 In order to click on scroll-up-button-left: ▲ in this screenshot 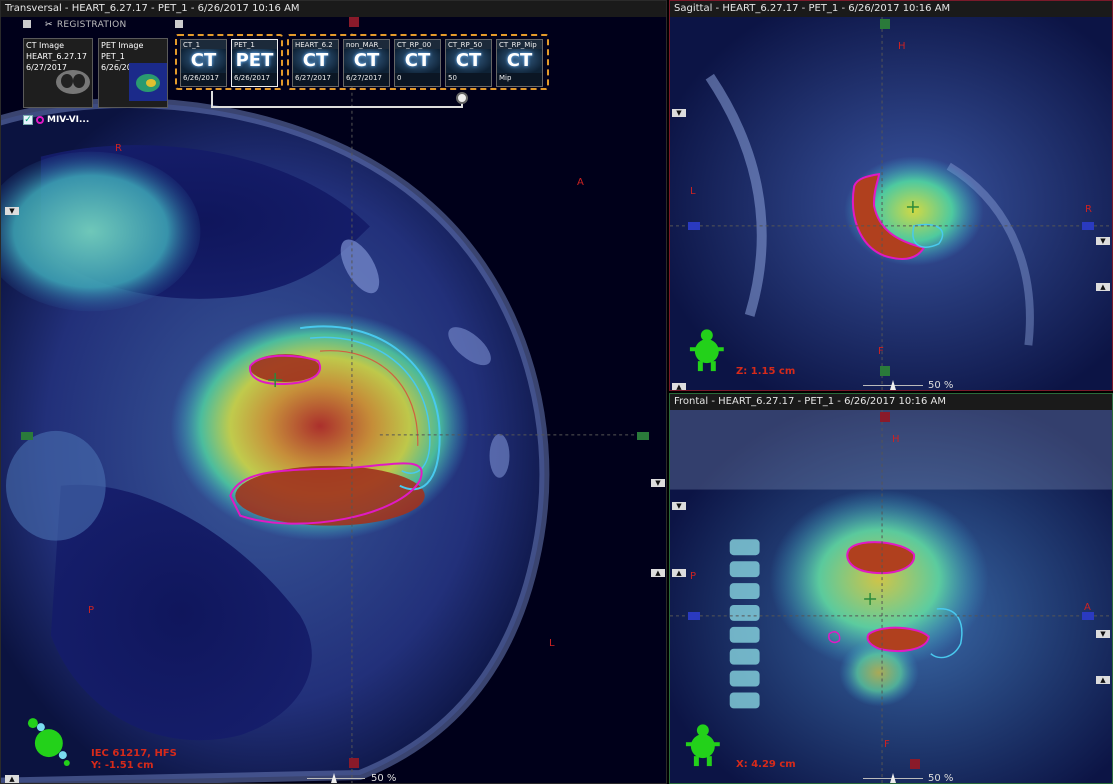, I will do `click(679, 573)`.